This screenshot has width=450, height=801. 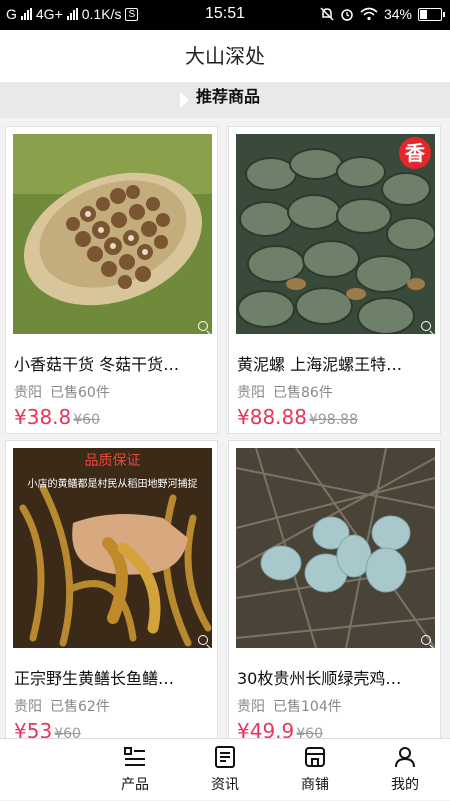 What do you see at coordinates (327, 14) in the screenshot?
I see `mute-icon` at bounding box center [327, 14].